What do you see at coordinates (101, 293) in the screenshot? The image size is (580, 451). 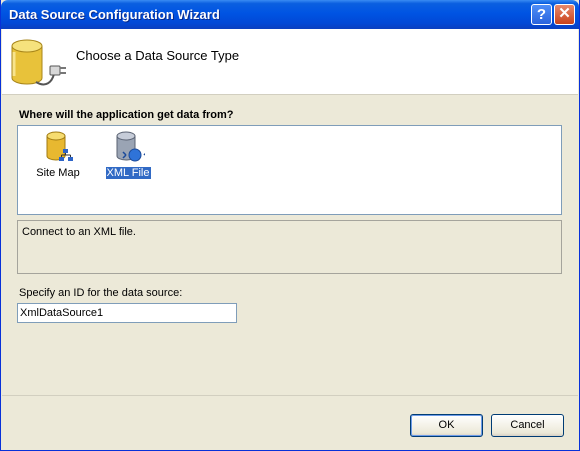 I see `id-field-label: Specify an ID for the data source:` at bounding box center [101, 293].